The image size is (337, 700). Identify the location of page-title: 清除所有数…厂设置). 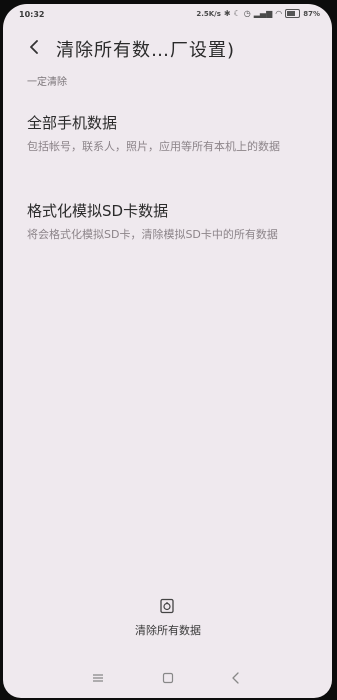
(146, 50).